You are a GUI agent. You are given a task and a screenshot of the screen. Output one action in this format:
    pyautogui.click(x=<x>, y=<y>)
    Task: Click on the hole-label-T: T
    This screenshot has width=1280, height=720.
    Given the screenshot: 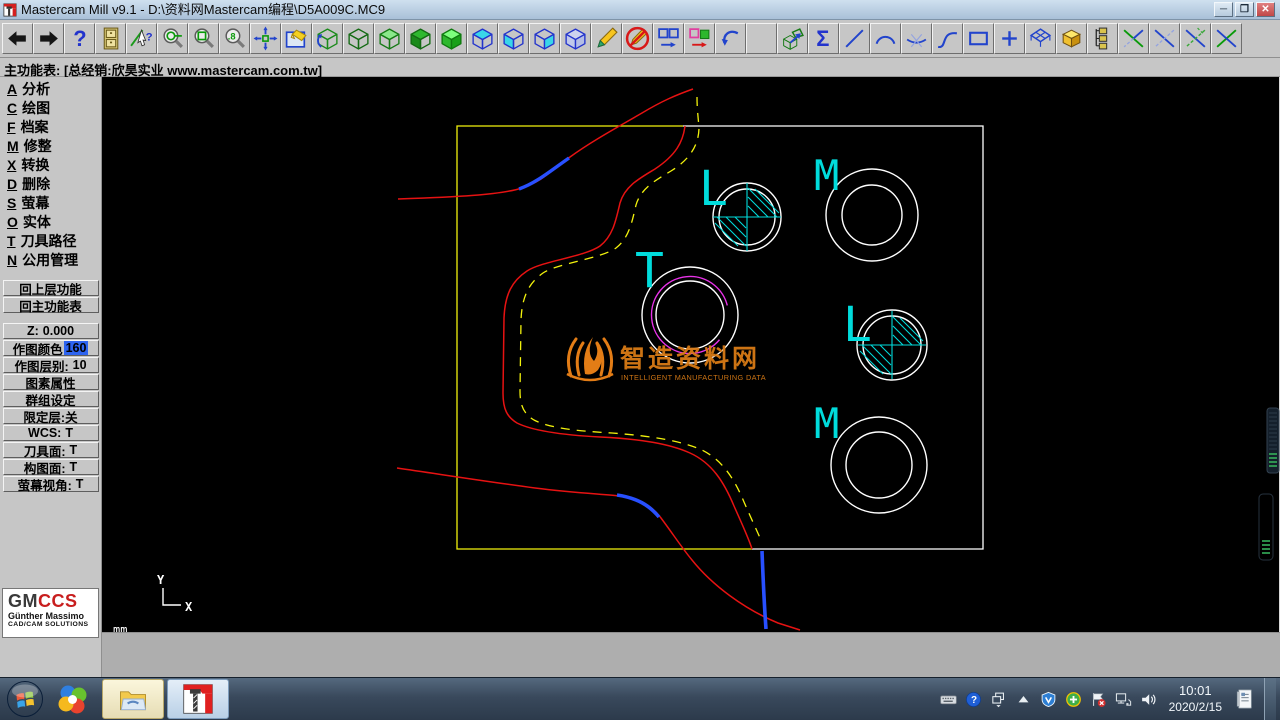 What is the action you would take?
    pyautogui.click(x=649, y=271)
    